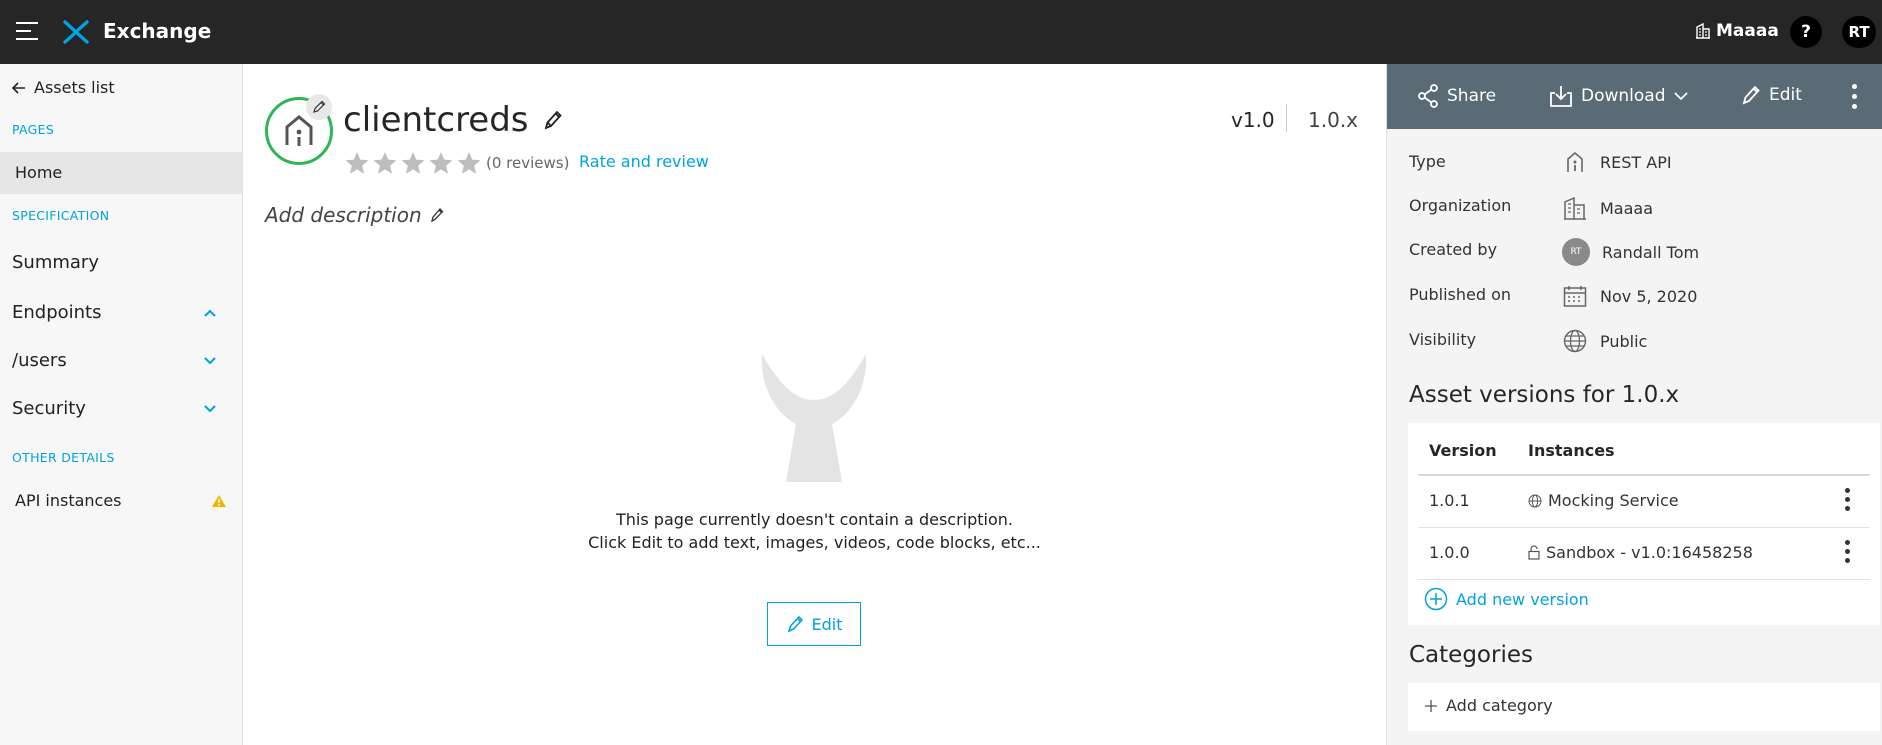  I want to click on sidebar-item-security: Security, so click(114, 408).